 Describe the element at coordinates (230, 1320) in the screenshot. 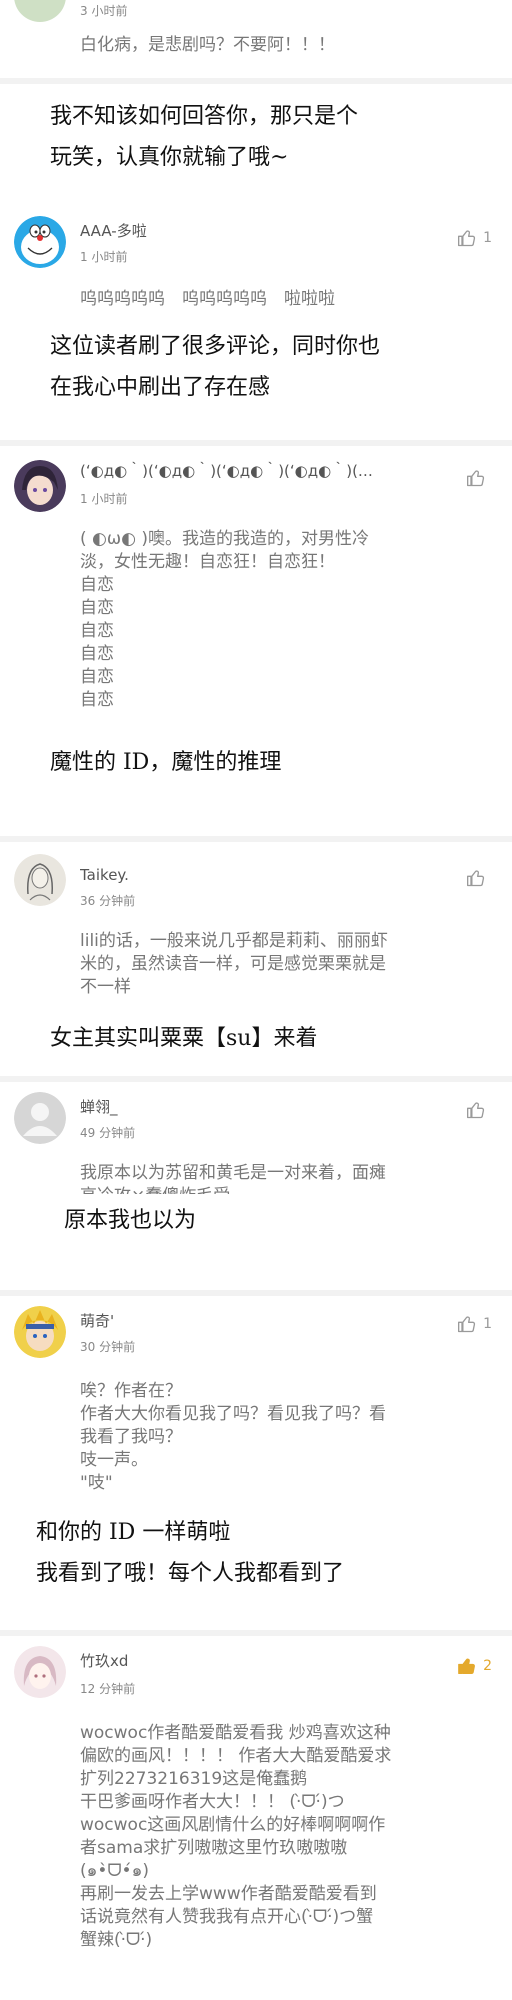

I see `username: 萌奇'` at that location.